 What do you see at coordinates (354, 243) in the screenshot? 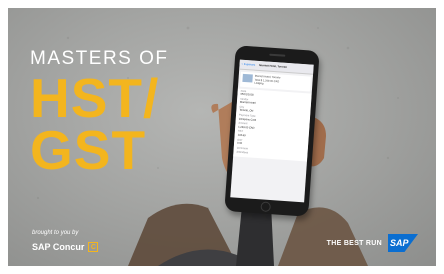
I see `tagline: THE BEST RUN` at bounding box center [354, 243].